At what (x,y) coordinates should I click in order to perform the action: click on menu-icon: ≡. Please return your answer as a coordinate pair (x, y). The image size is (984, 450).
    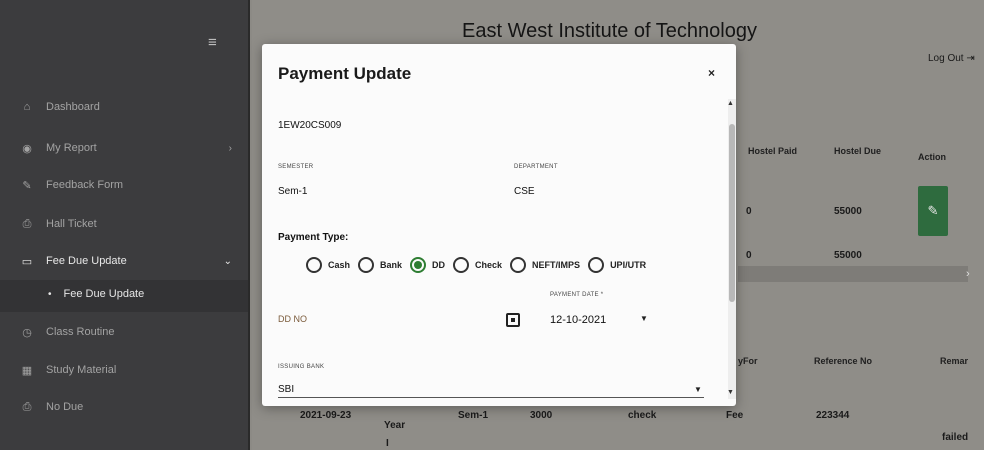
    Looking at the image, I should click on (212, 42).